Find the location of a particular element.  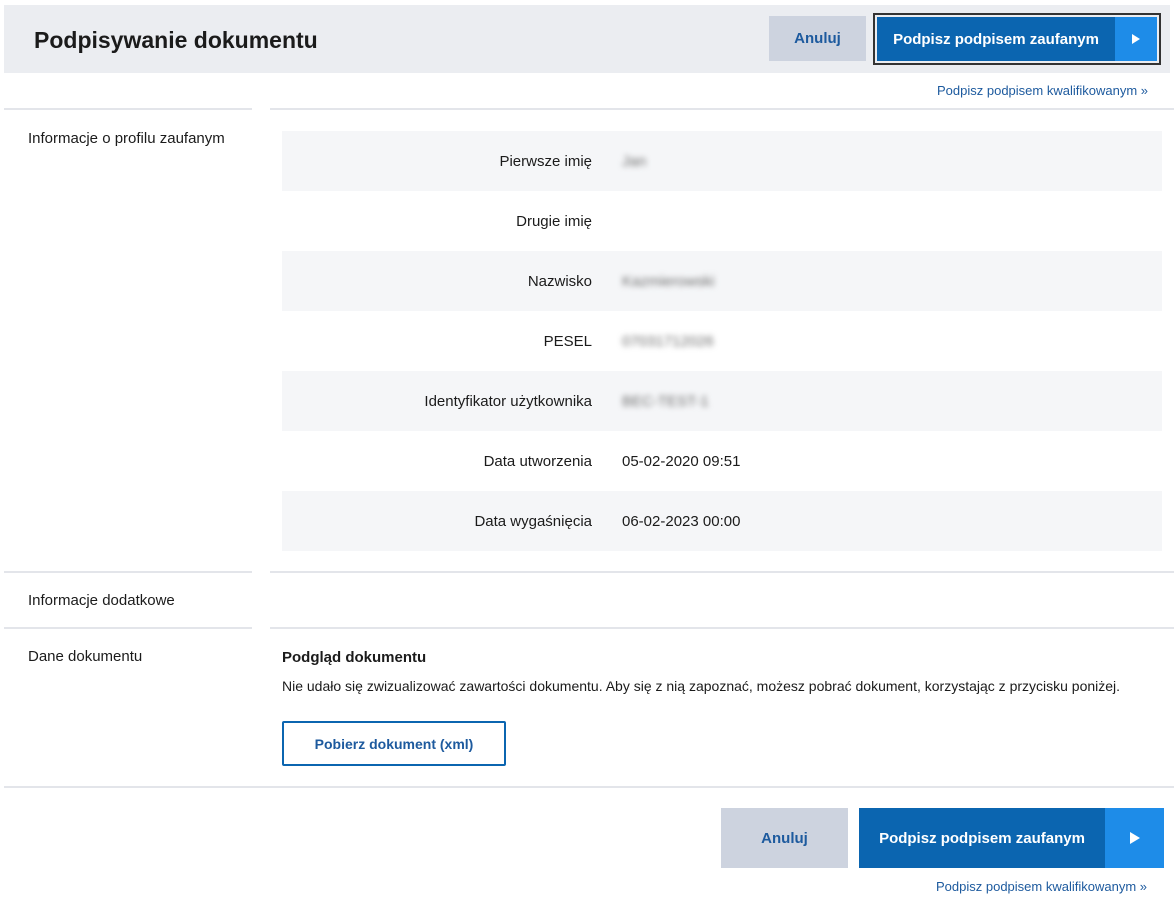

header-sign-button-body: Podpisz podpisem zaufanym is located at coordinates (1017, 39).